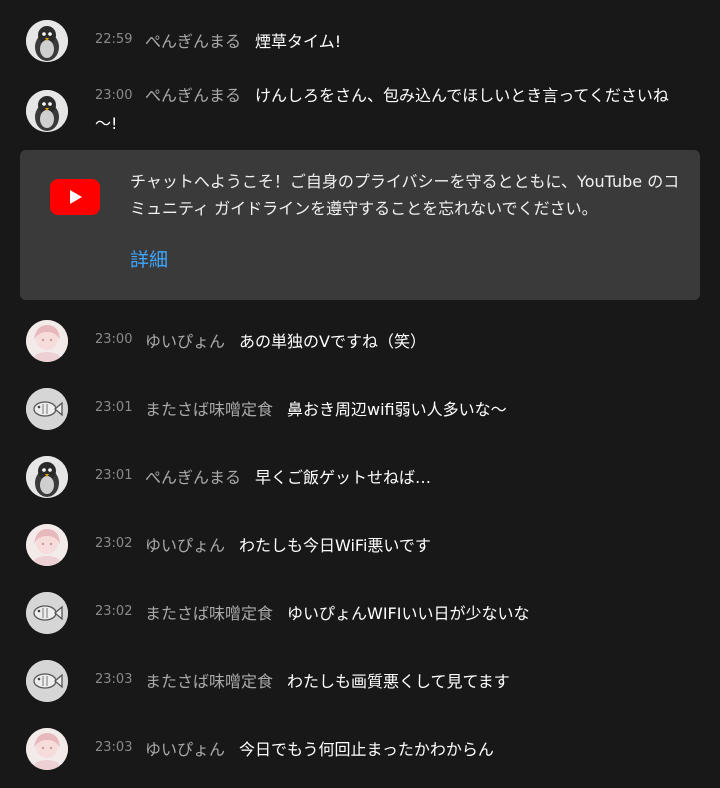 This screenshot has height=788, width=720. What do you see at coordinates (462, 95) in the screenshot?
I see `message-text: けんしろをさん、包み込んでほしいとき言ってくださいね` at bounding box center [462, 95].